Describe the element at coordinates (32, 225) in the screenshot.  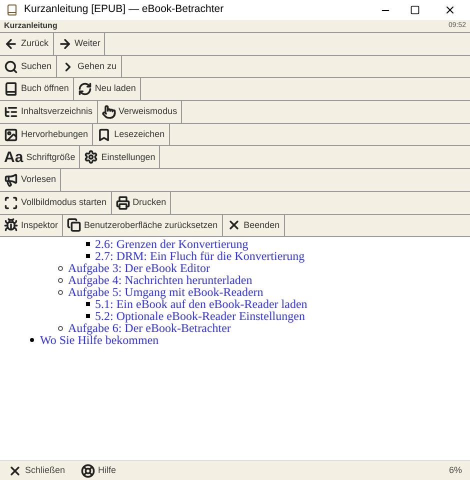
I see `toolbar-button: Inspektor` at that location.